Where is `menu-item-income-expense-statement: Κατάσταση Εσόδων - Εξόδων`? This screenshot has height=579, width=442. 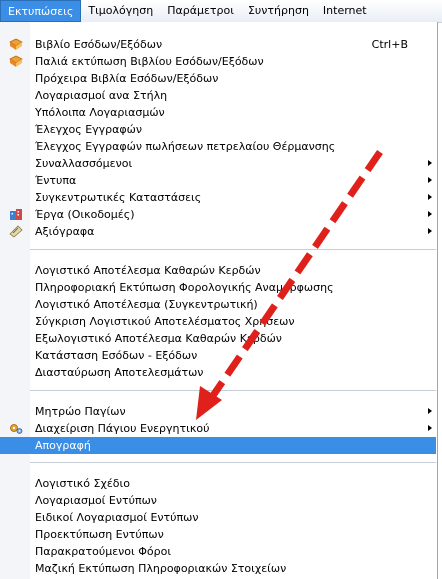
menu-item-income-expense-statement: Κατάσταση Εσόδων - Εξόδων is located at coordinates (218, 355).